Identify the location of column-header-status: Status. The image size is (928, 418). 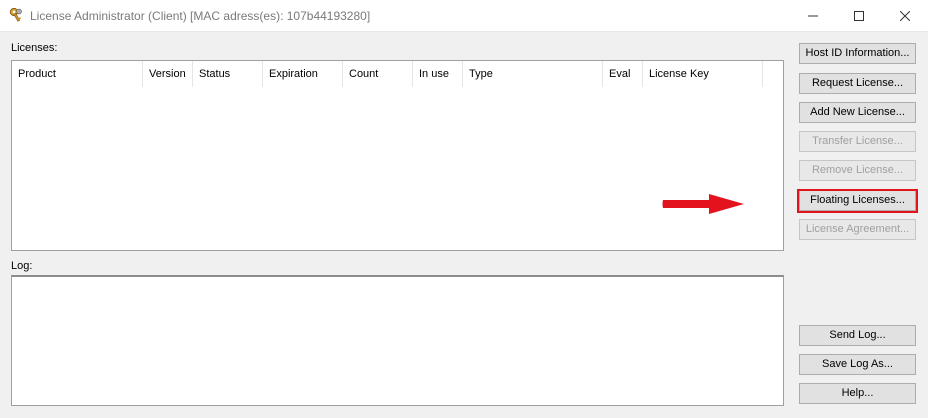
(228, 74).